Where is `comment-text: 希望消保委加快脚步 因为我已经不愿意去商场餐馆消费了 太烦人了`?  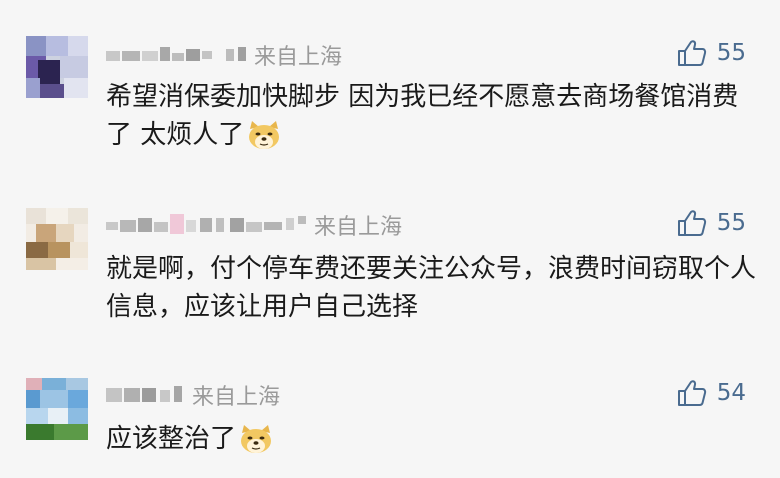
comment-text: 希望消保委加快脚步 因为我已经不愿意去商场餐馆消费了 太烦人了 is located at coordinates (431, 116).